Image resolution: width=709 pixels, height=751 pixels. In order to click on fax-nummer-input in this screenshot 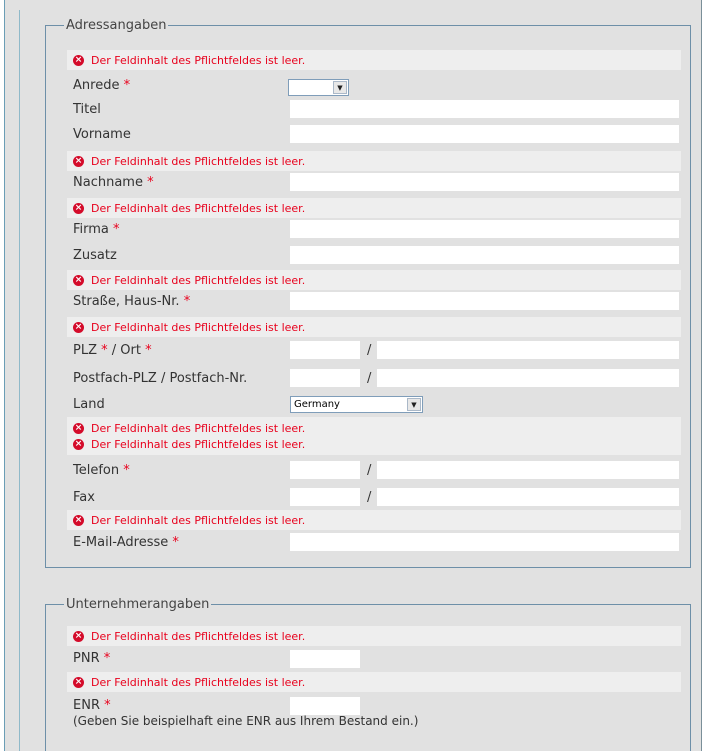, I will do `click(528, 497)`.